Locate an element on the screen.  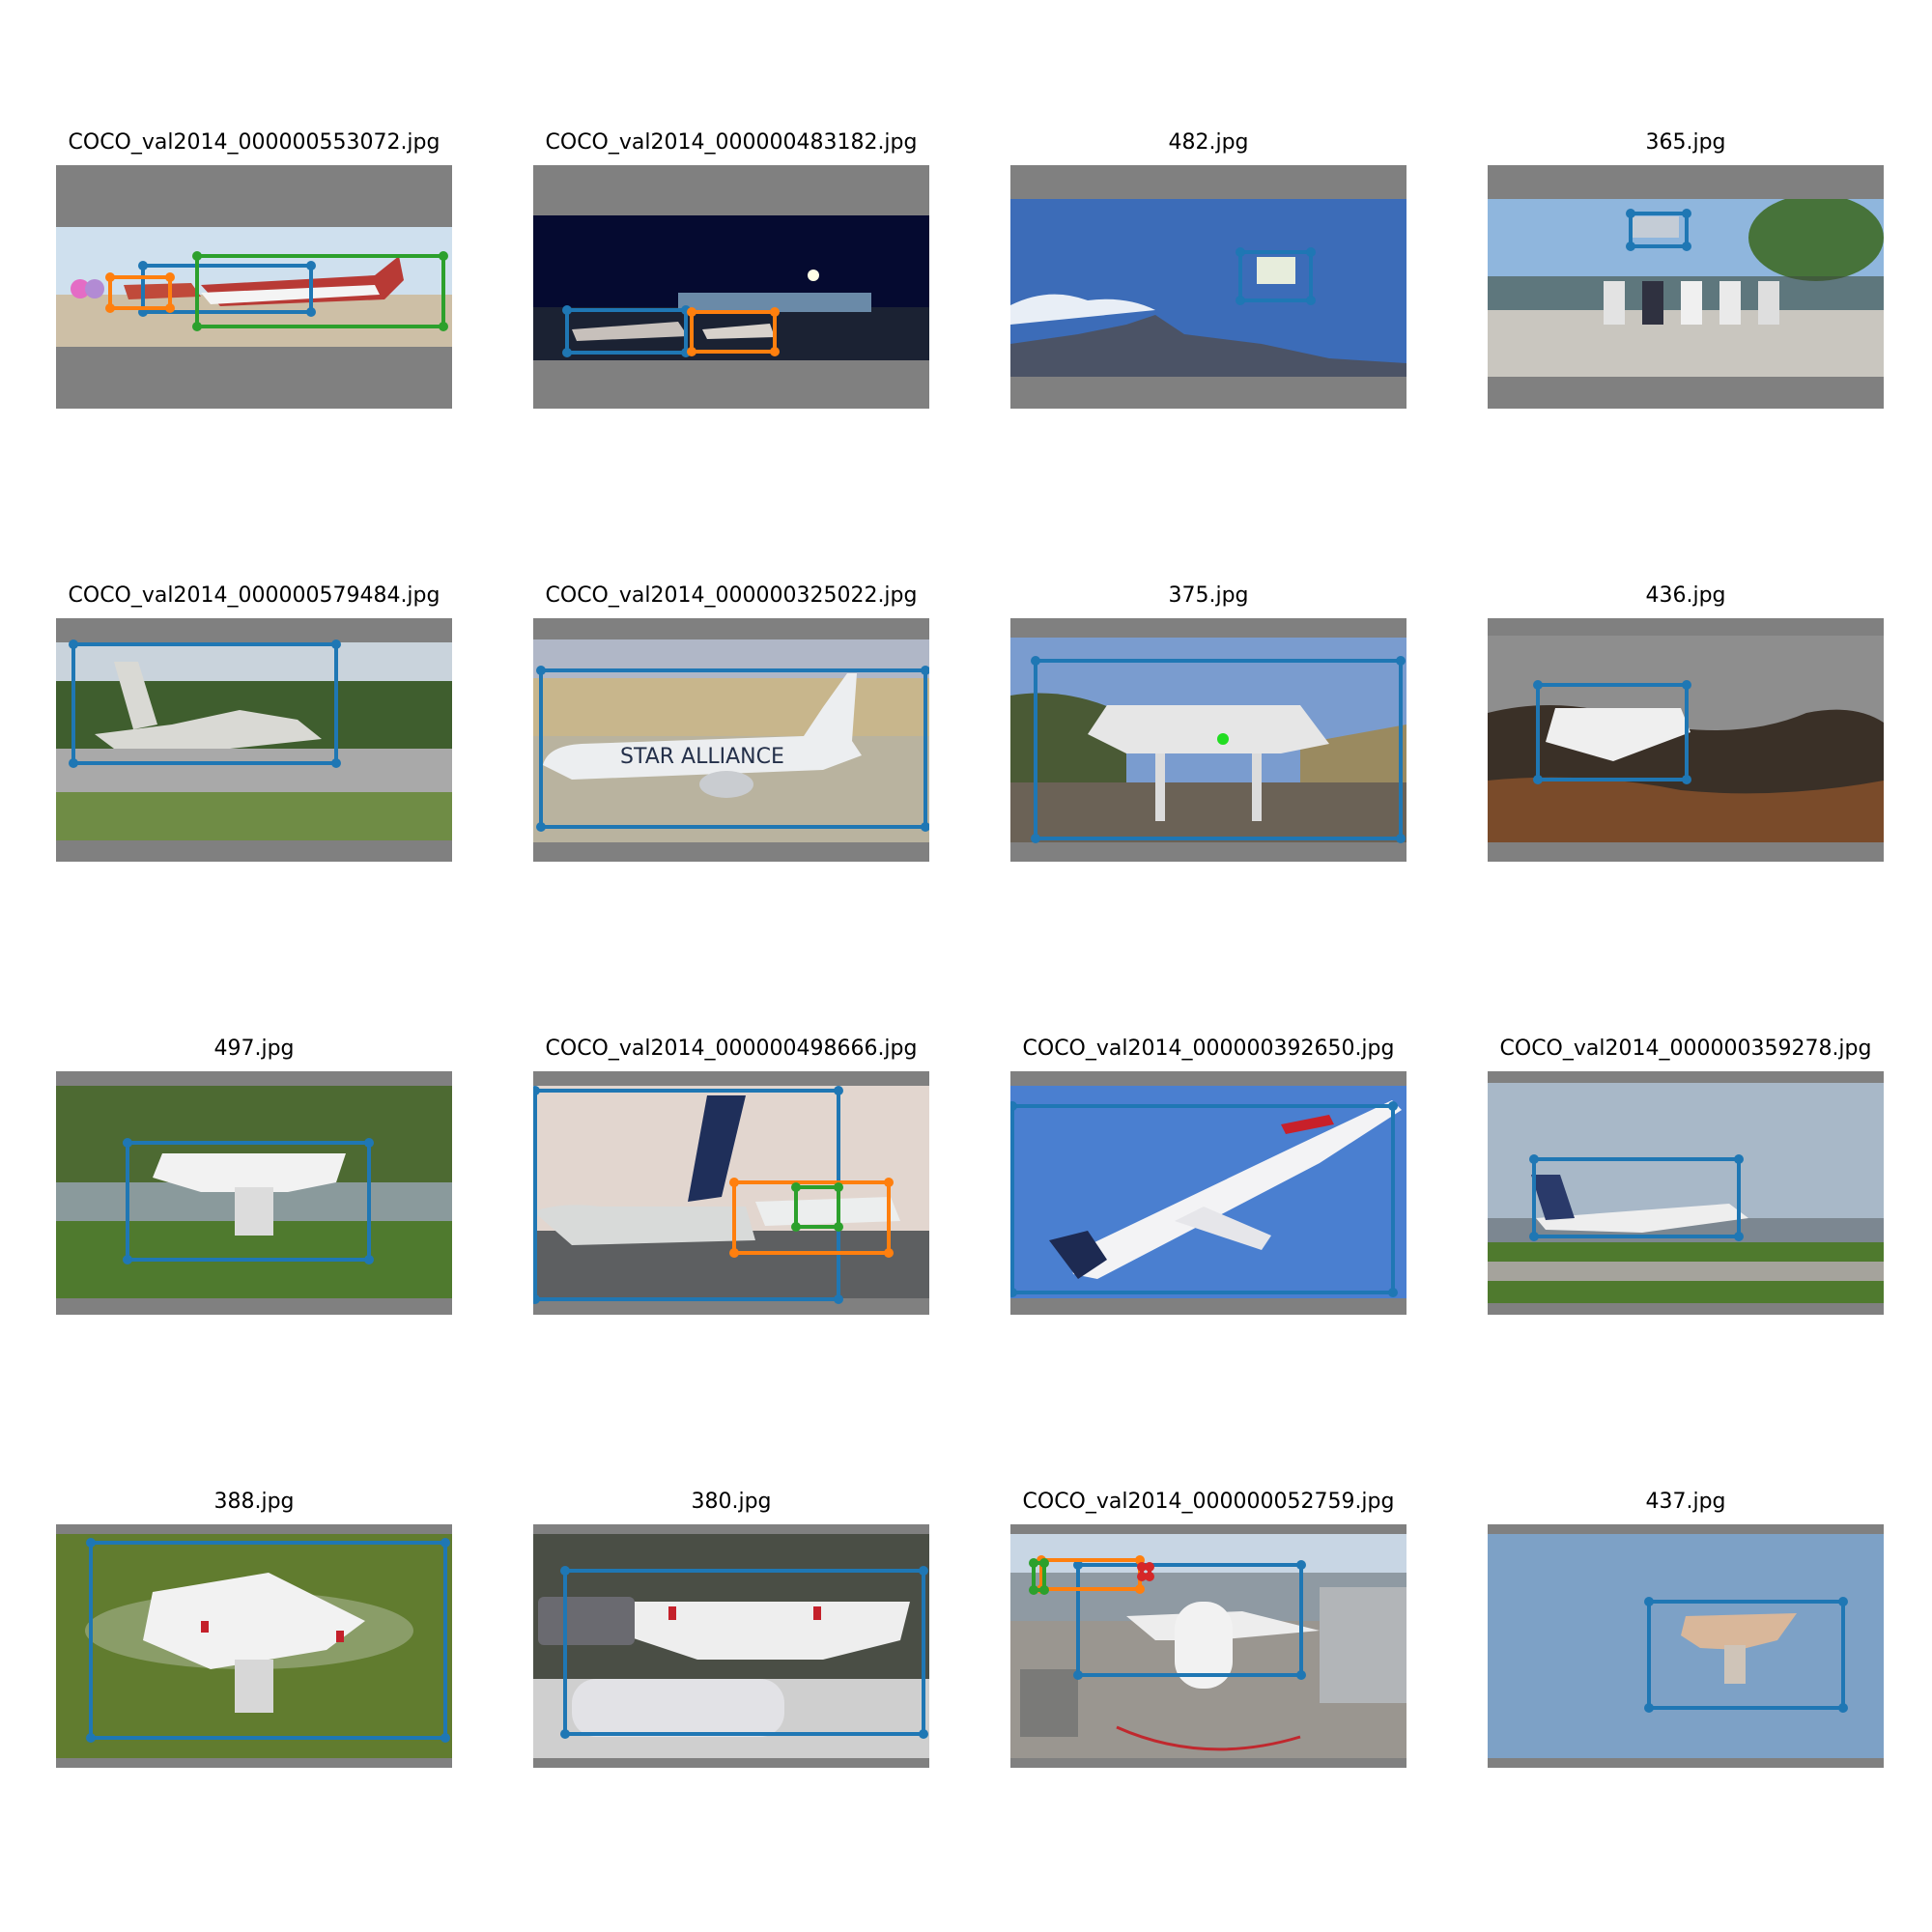
tile-title: COCO_val2014_000000498666.jpg is located at coordinates (731, 1049).